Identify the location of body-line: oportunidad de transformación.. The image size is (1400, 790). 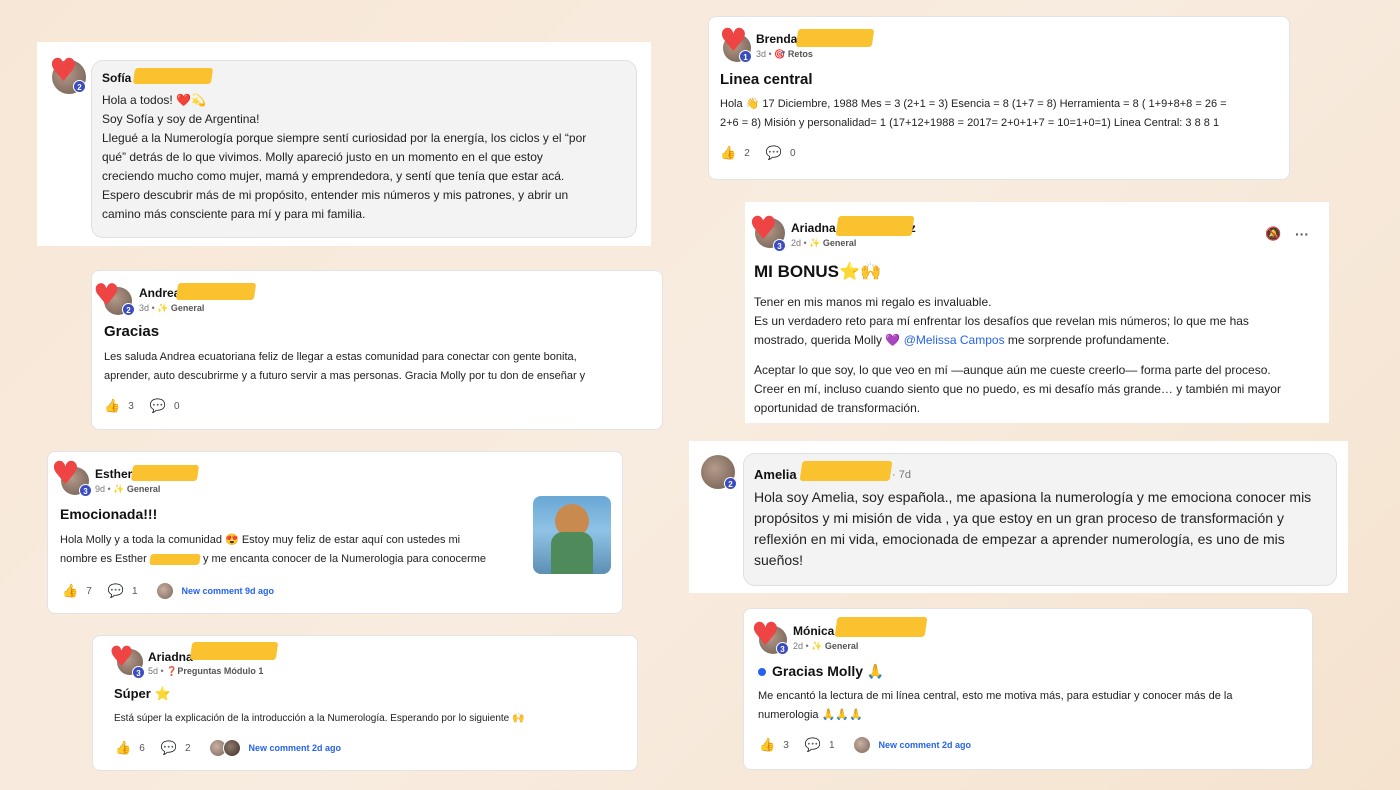
(837, 408).